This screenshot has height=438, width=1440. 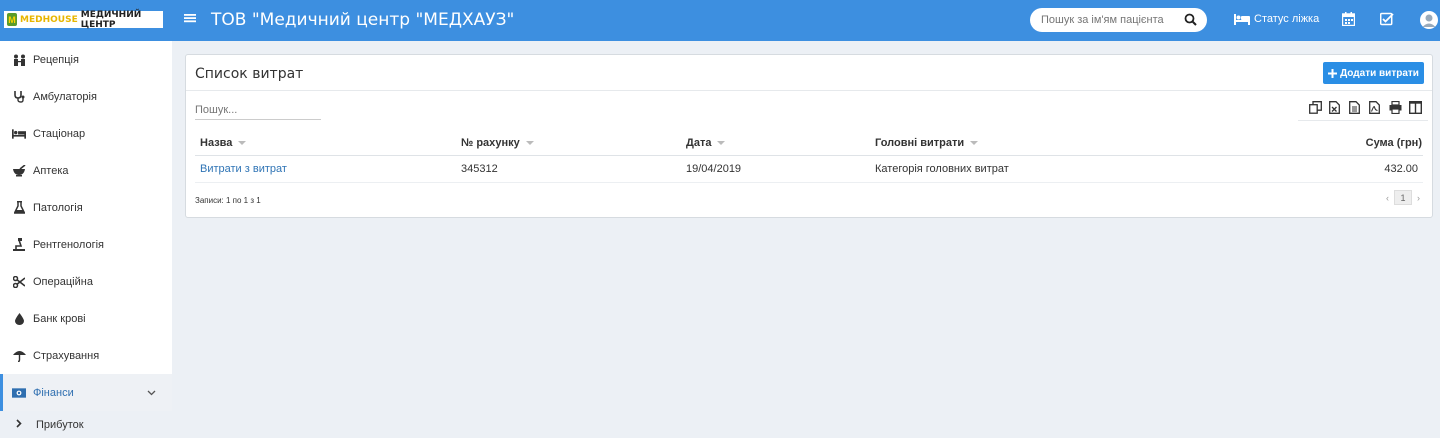 I want to click on expense-name-link: Витрати з витрат, so click(x=243, y=169).